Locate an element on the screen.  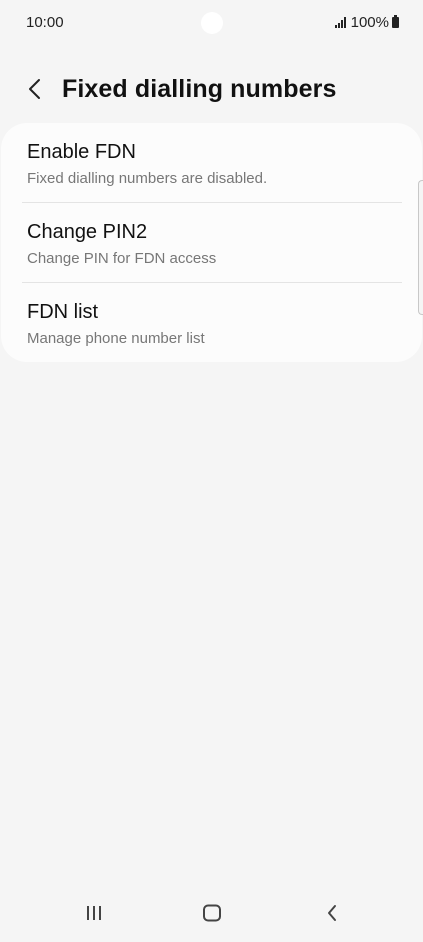
item-subtitle: Change PIN for FDN access is located at coordinates (122, 258).